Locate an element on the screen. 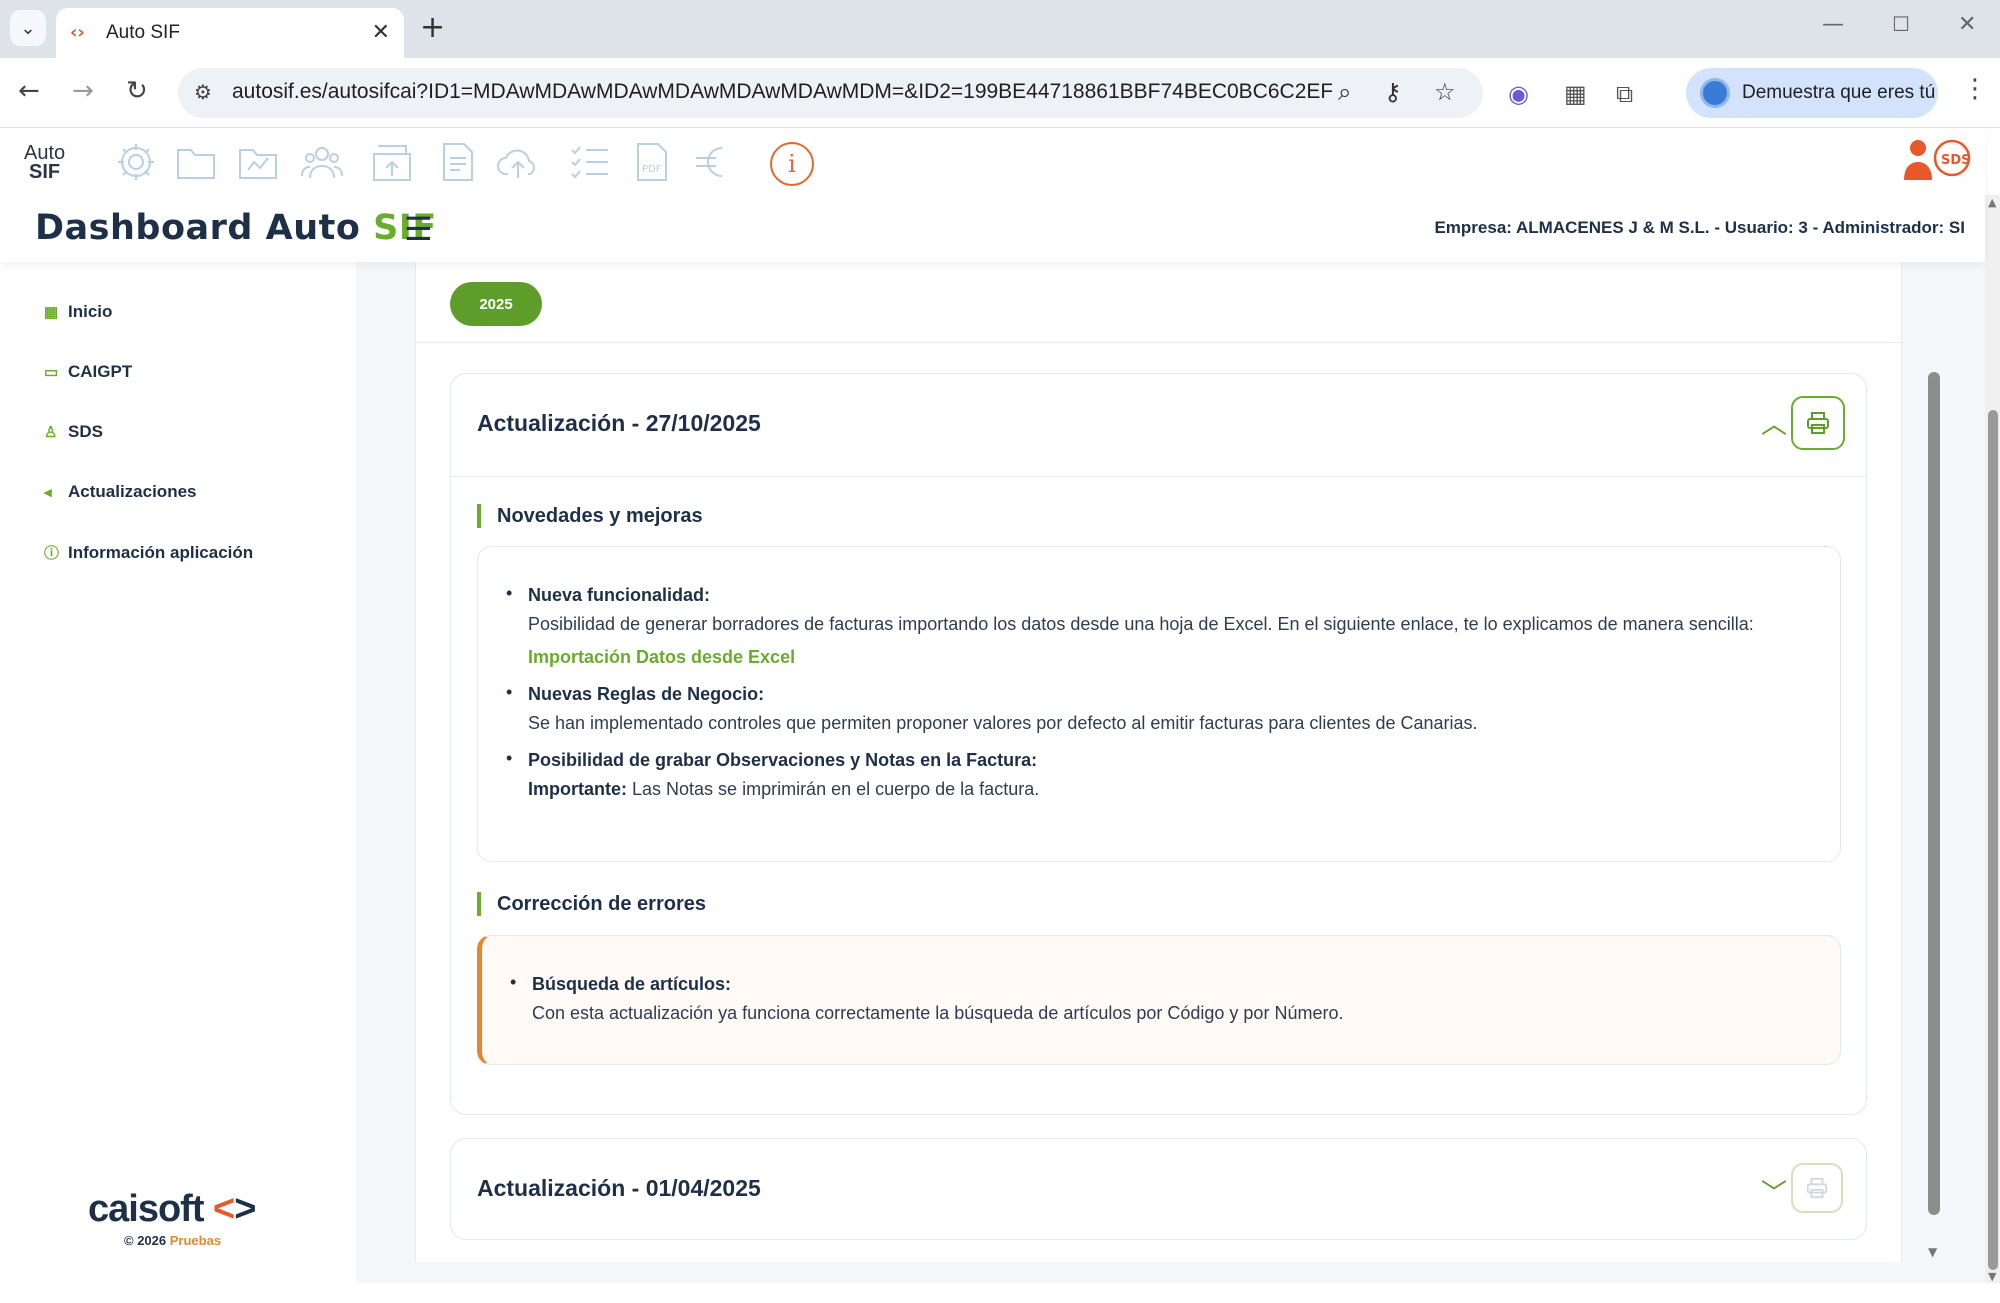 The image size is (2000, 1303). page-title: Dashboard Auto SIF is located at coordinates (236, 228).